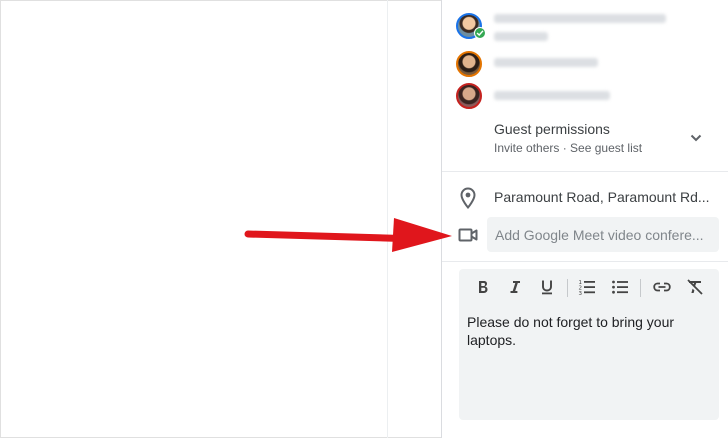 This screenshot has height=438, width=728. Describe the element at coordinates (581, 294) in the screenshot. I see `svg-text: 3` at that location.